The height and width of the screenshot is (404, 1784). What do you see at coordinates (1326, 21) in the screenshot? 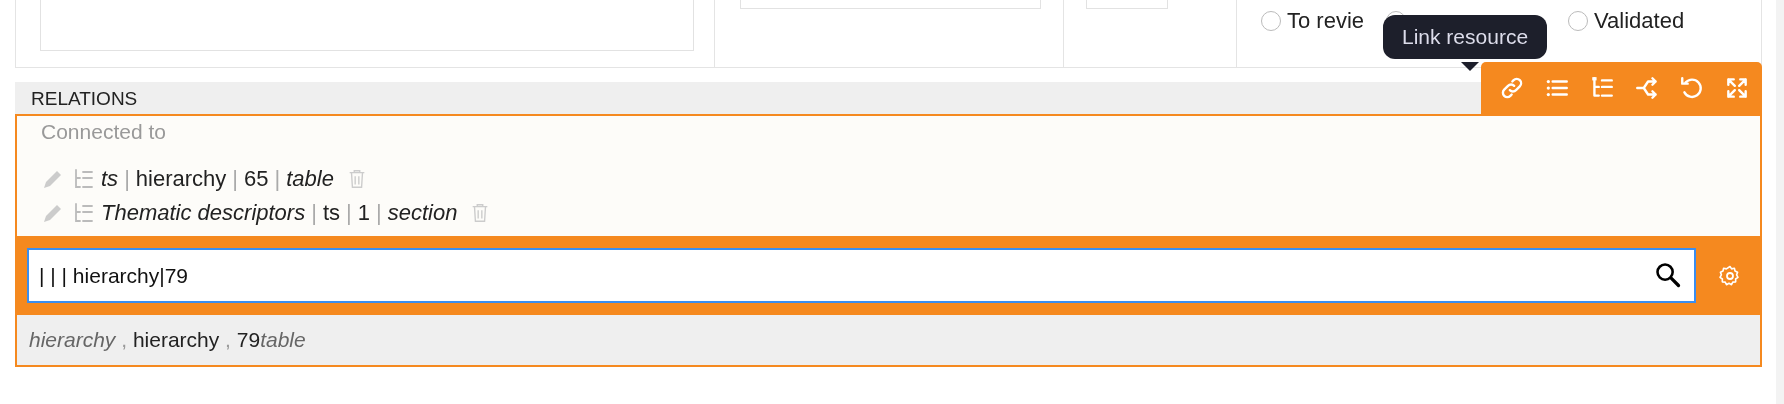
I see `radio-label: To revie` at bounding box center [1326, 21].